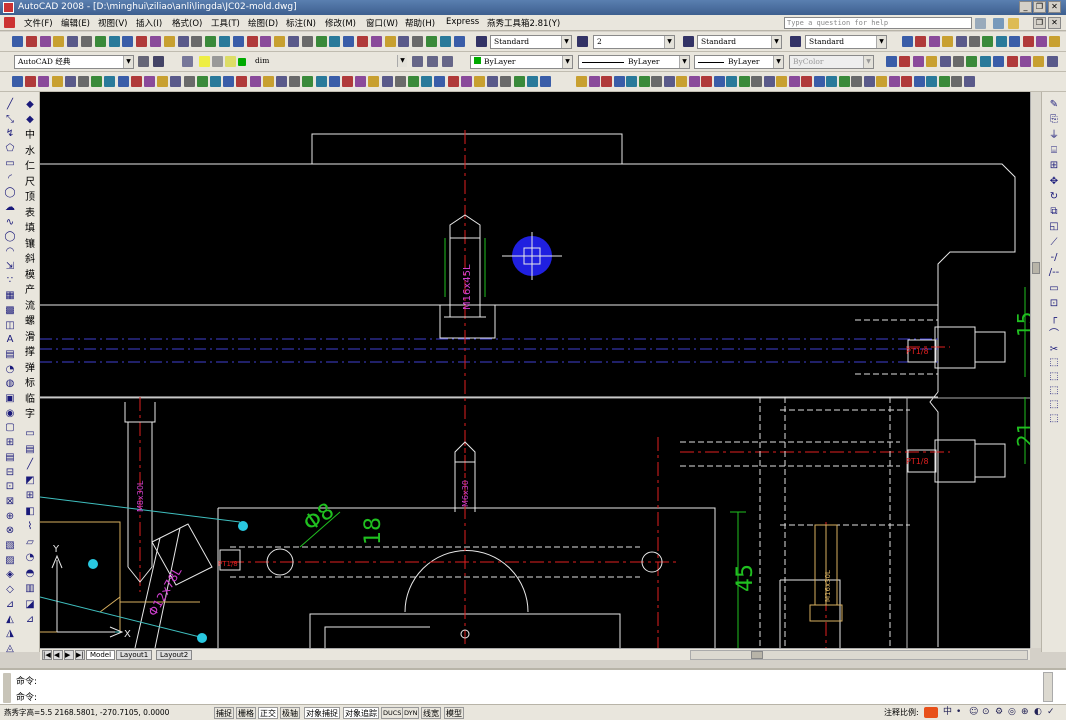 The width and height of the screenshot is (1066, 720). I want to click on dim-style-icon, so click(582, 41).